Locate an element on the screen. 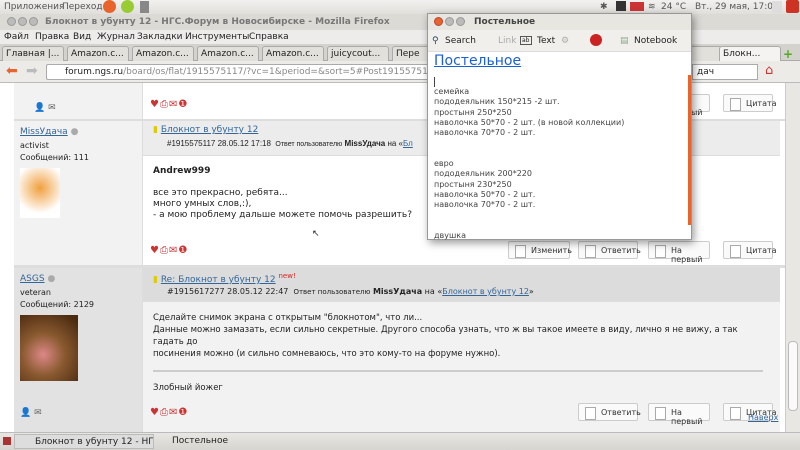  menu-file: Файл is located at coordinates (16, 37).